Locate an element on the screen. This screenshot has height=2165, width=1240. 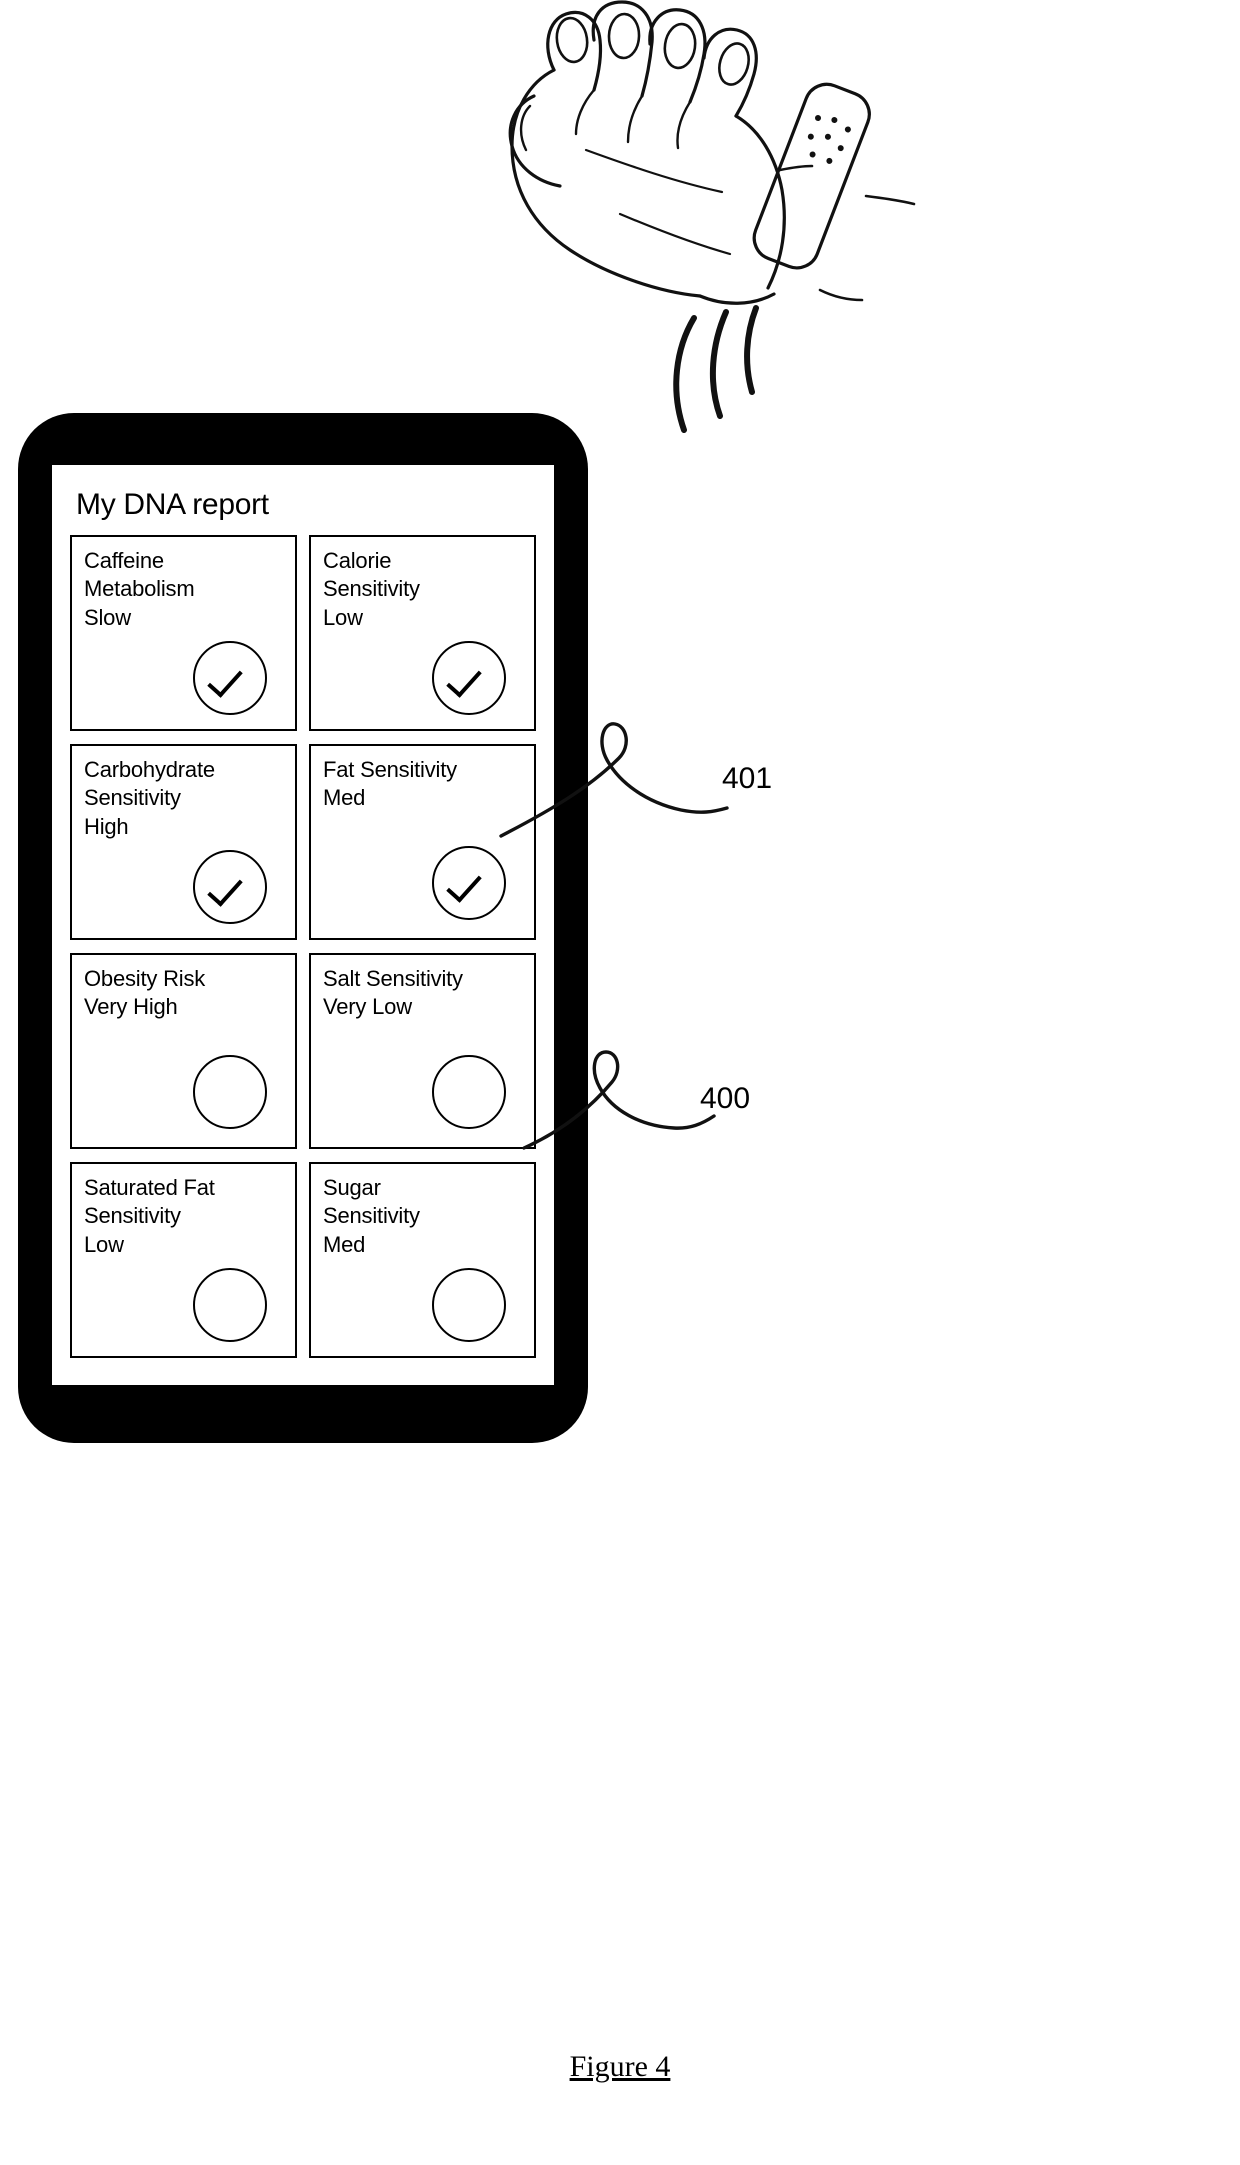
card-label: Saturated Fat Sensitivity Low is located at coordinates (149, 1215).